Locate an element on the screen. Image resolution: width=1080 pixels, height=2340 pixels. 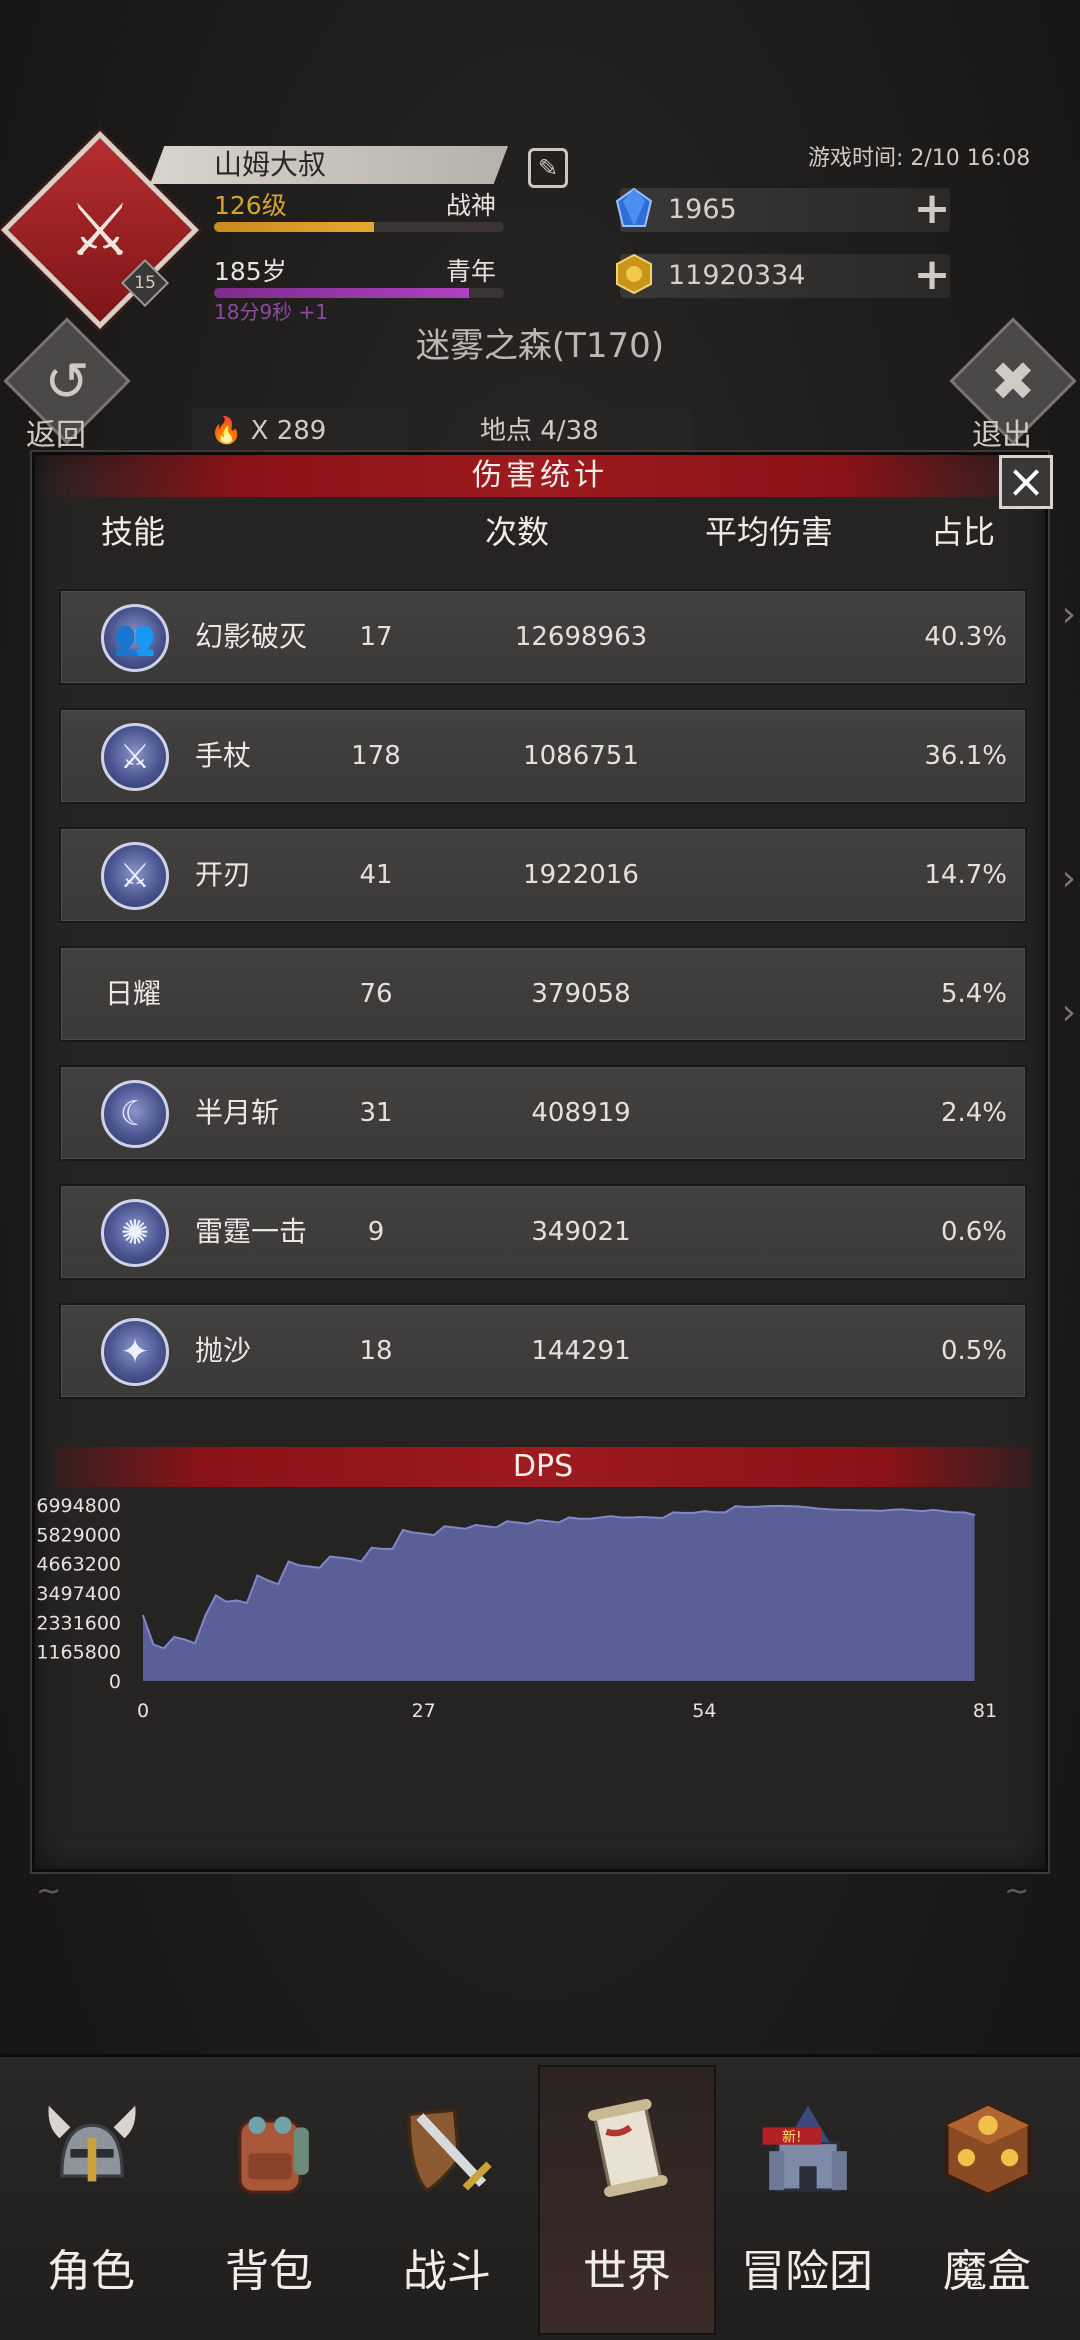
nav-character: 角色 is located at coordinates (91, 2200).